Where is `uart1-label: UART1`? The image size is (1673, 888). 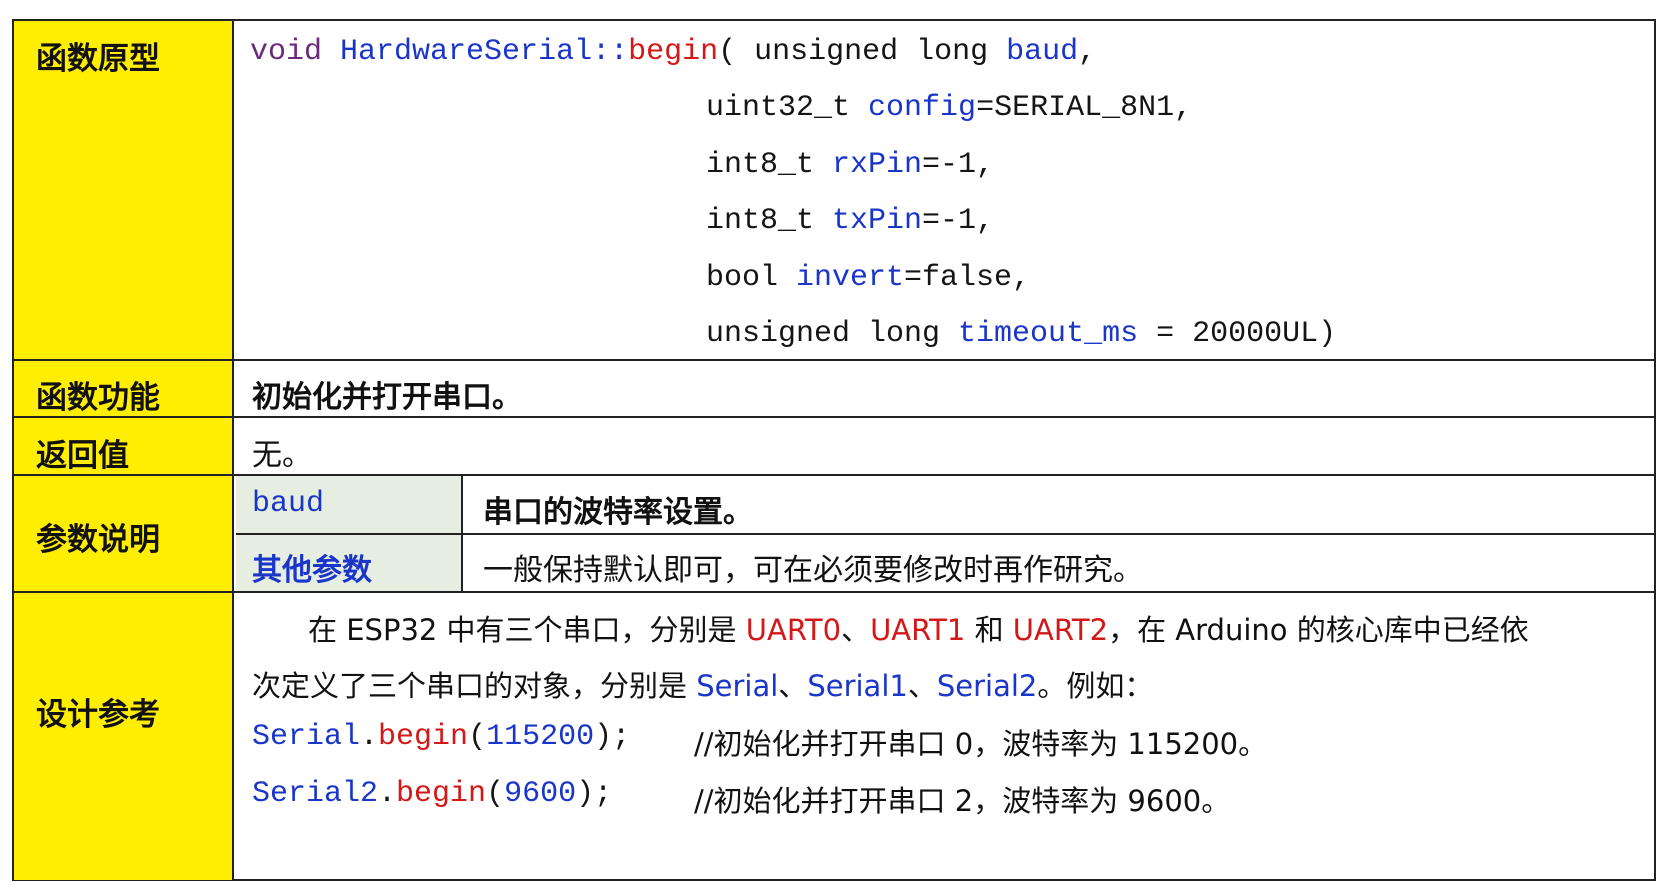 uart1-label: UART1 is located at coordinates (918, 630).